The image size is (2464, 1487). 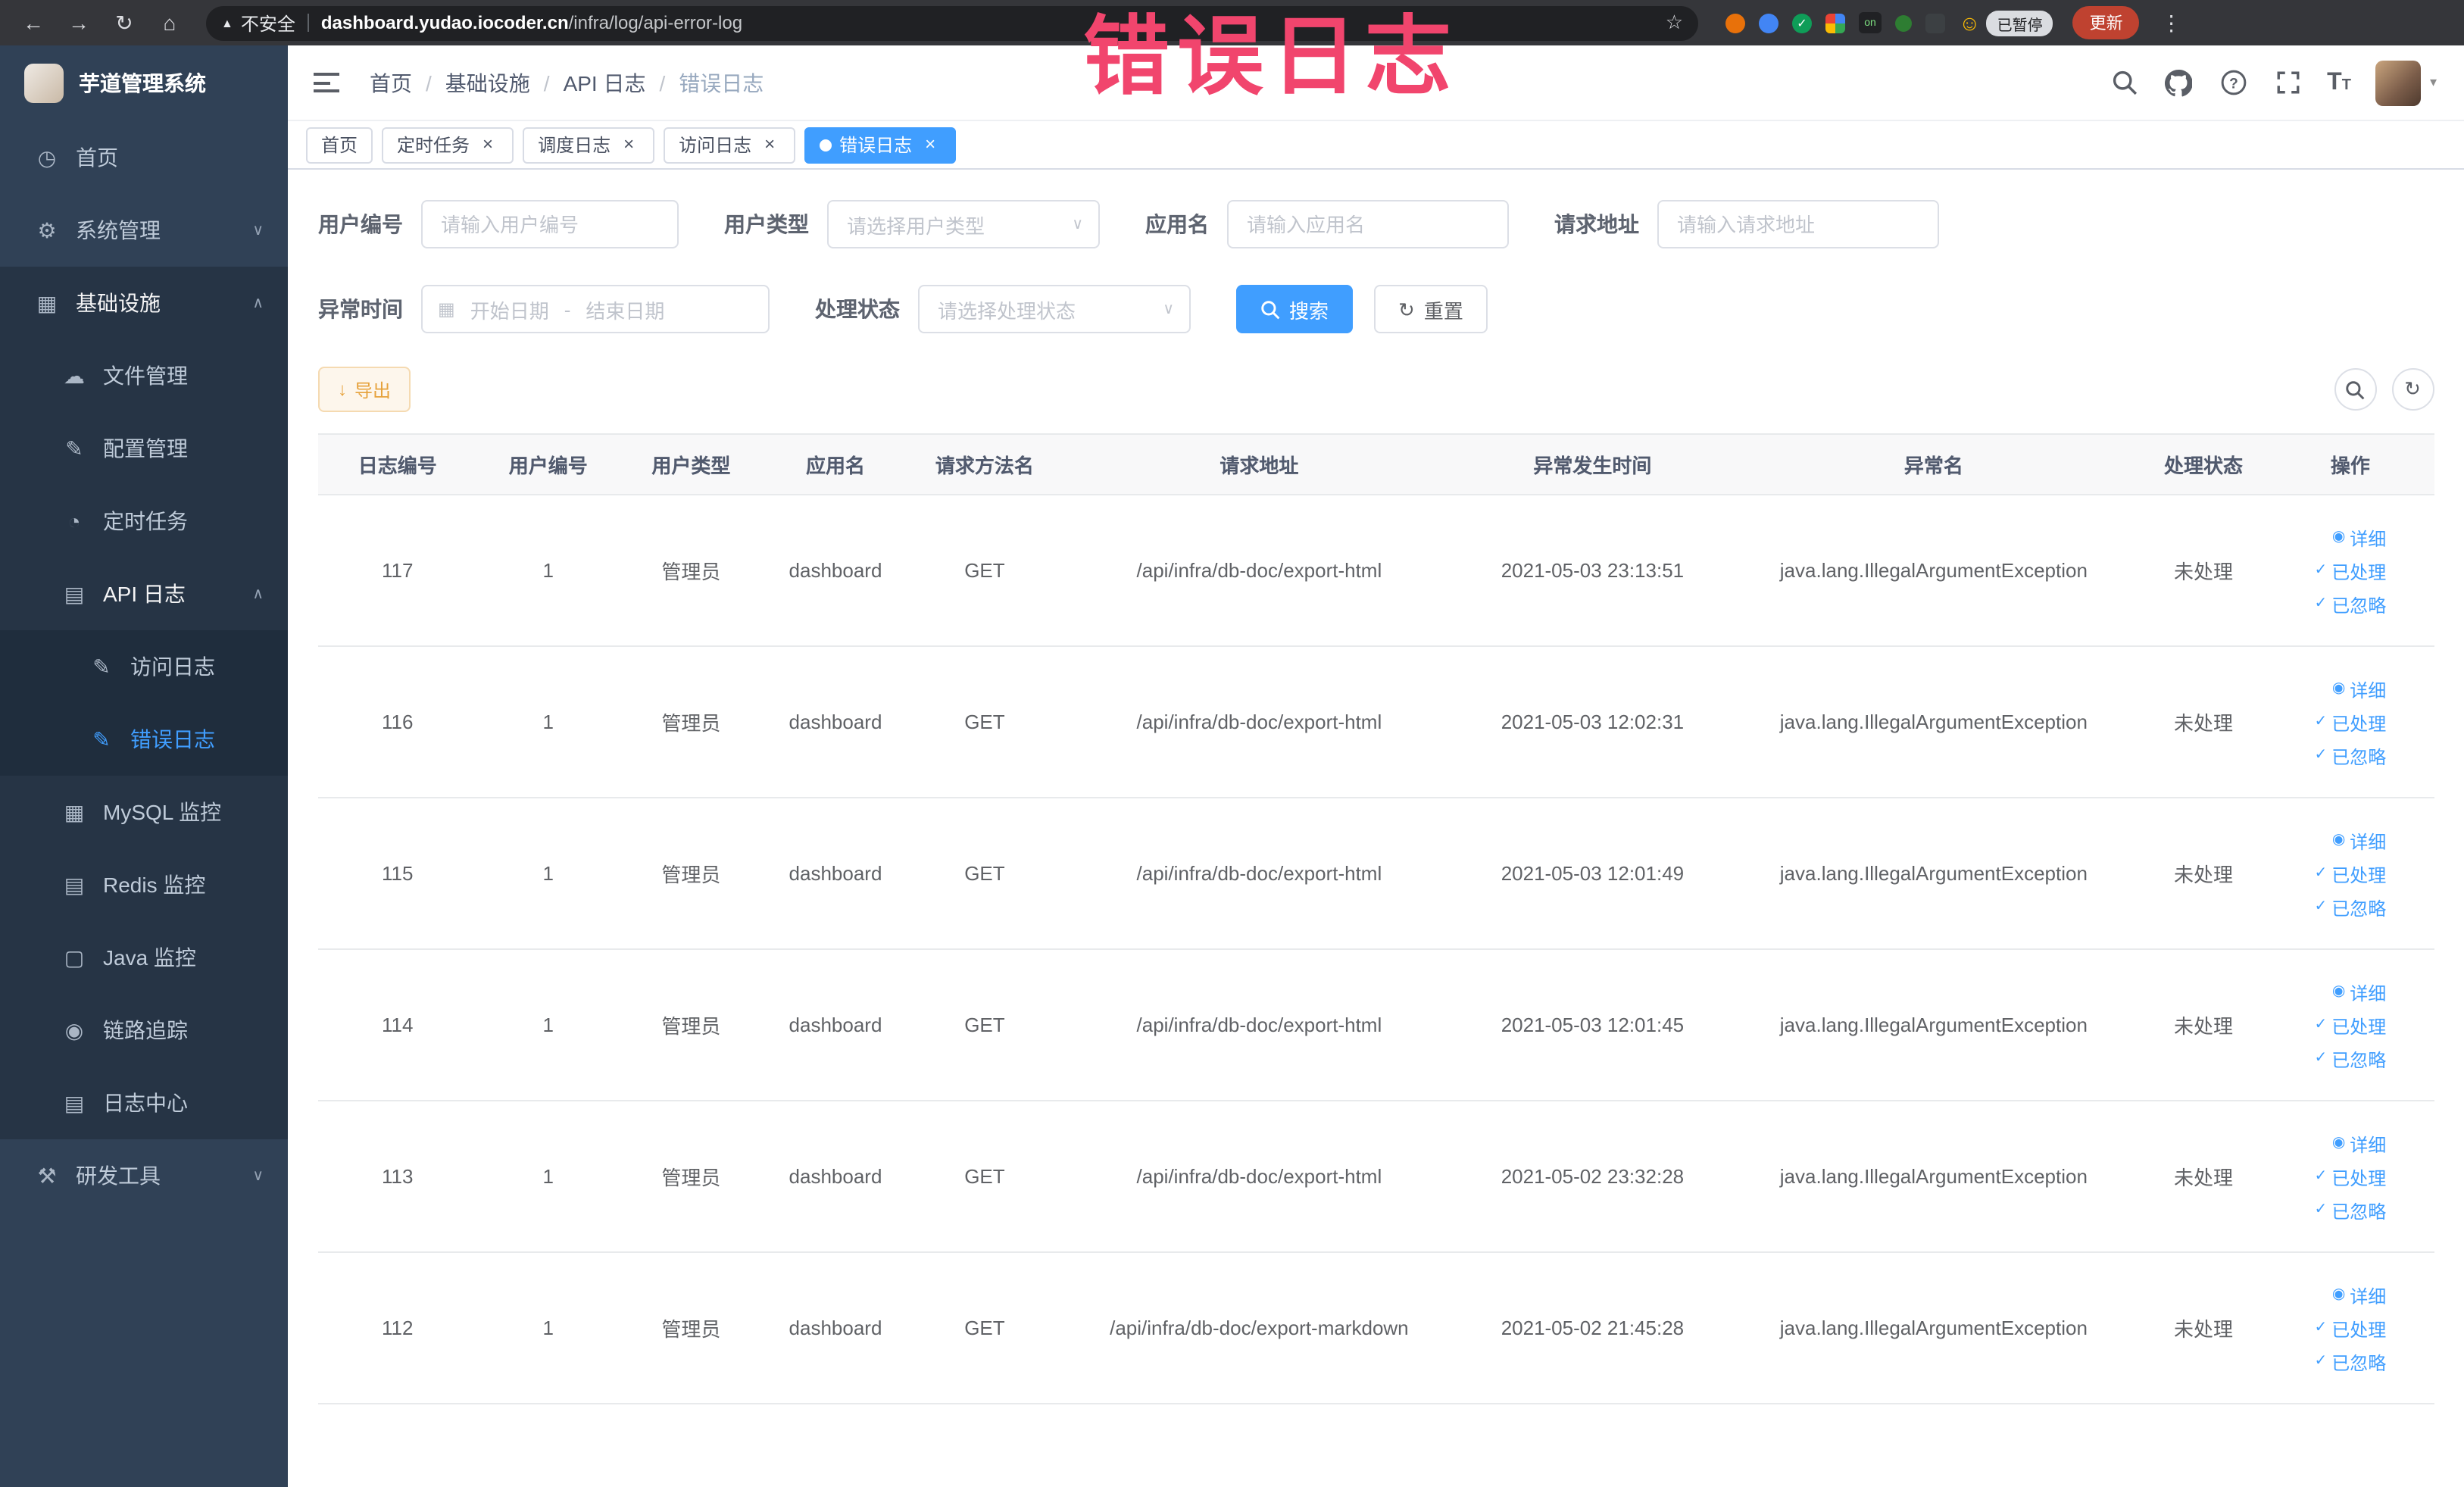 I want to click on select-placeholder: 请选择用户类型, so click(x=916, y=225).